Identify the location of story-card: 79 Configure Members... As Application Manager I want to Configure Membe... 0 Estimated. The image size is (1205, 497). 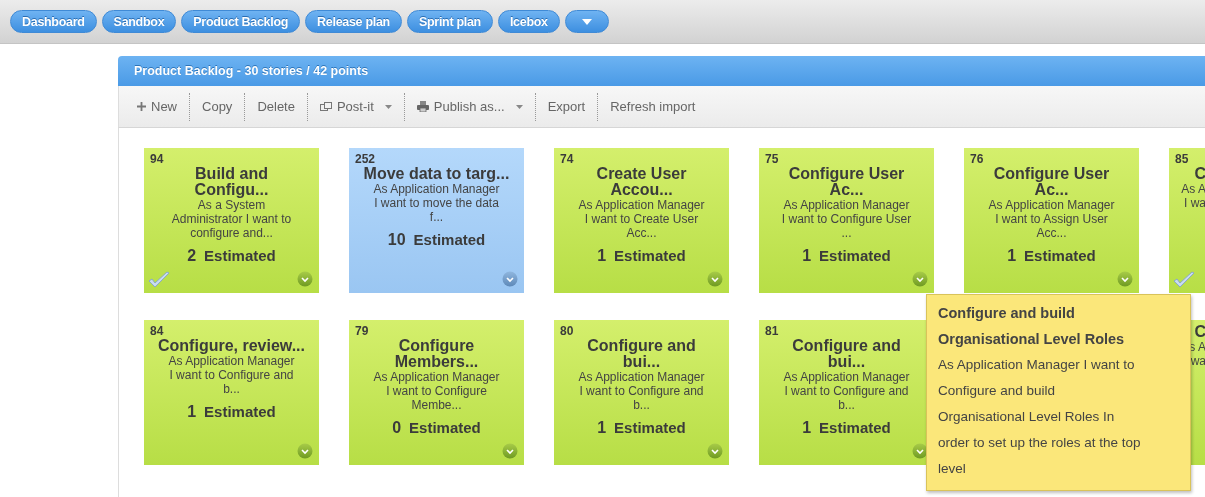
(436, 392).